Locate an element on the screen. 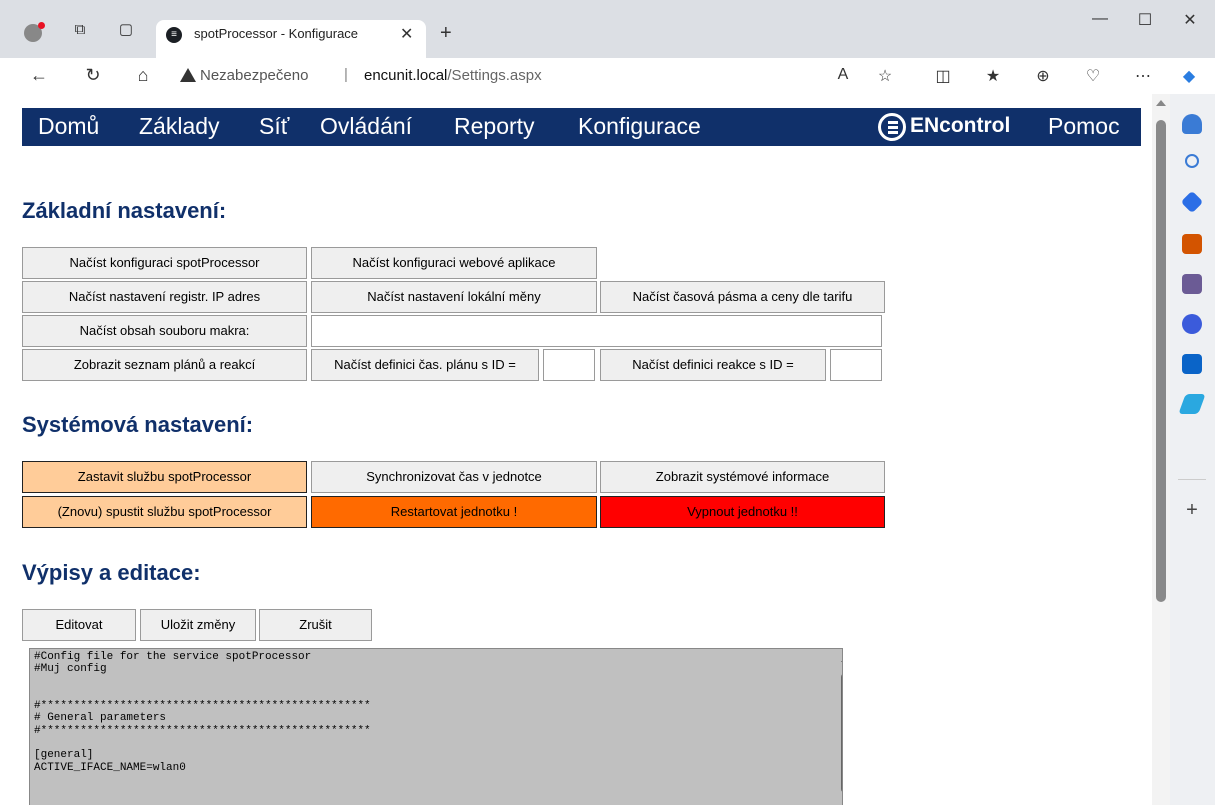  tab-title: spotProcessor - Konfigurace is located at coordinates (276, 33).